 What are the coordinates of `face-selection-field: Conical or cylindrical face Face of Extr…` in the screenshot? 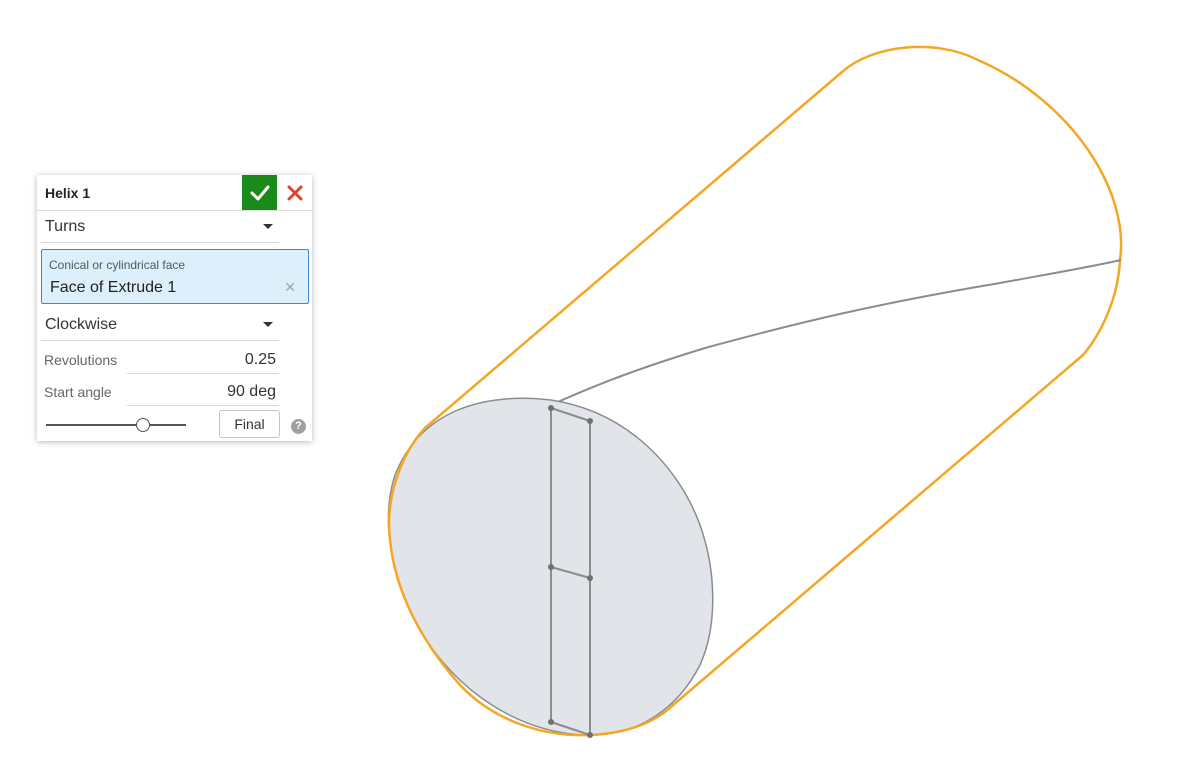 It's located at (175, 276).